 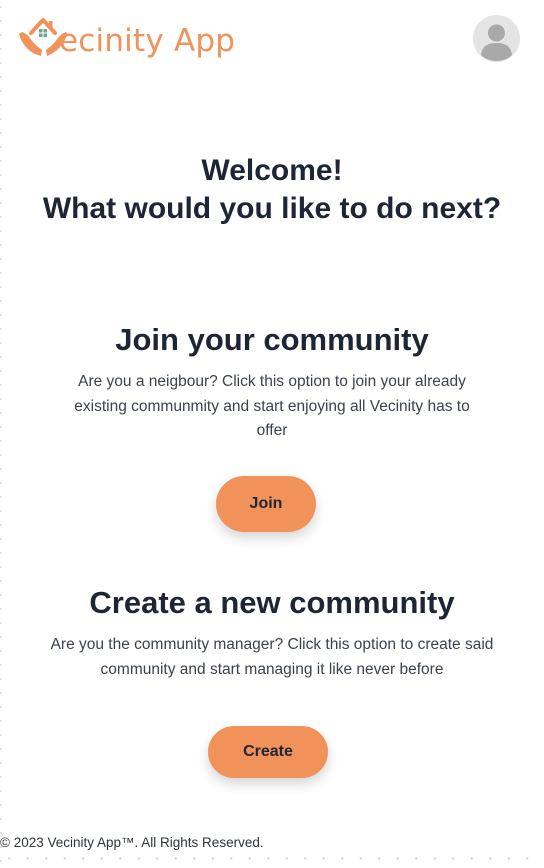 I want to click on user-avatar-icon, so click(x=496, y=38).